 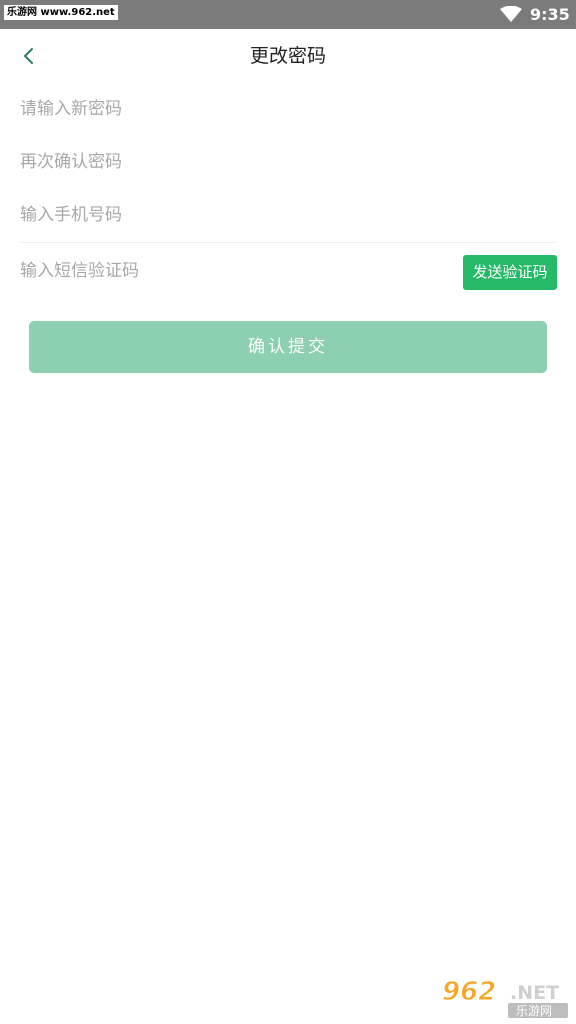 What do you see at coordinates (511, 14) in the screenshot?
I see `wifi-icon` at bounding box center [511, 14].